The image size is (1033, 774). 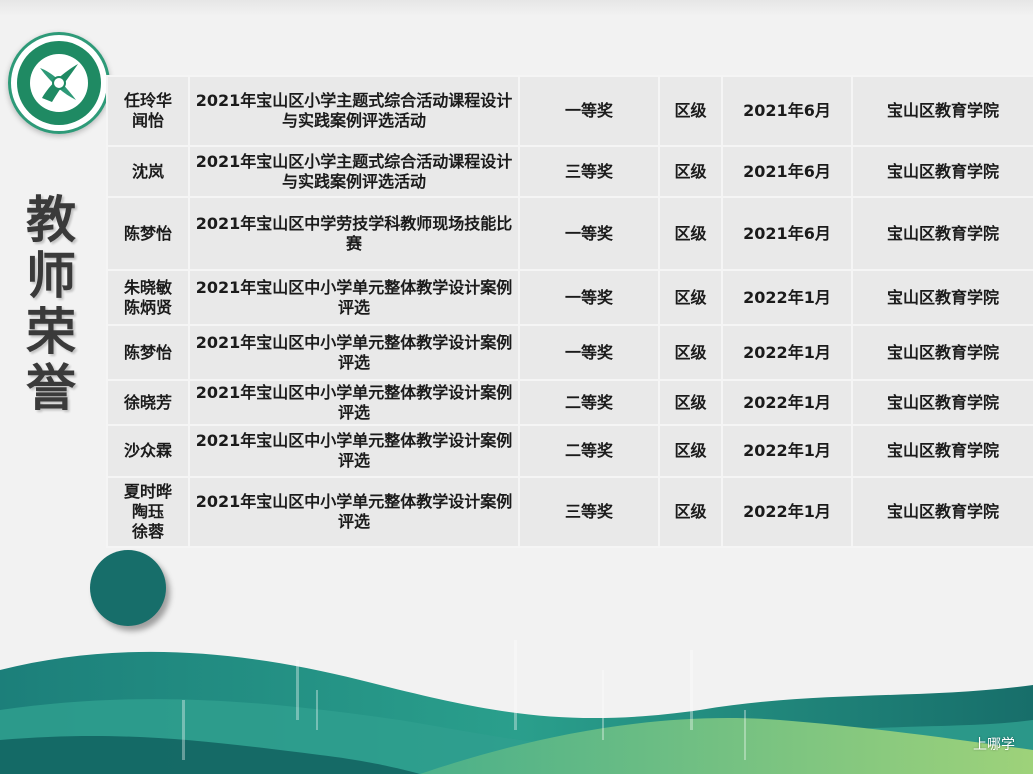 I want to click on recipient-name: 徐晓芳, so click(x=147, y=402).